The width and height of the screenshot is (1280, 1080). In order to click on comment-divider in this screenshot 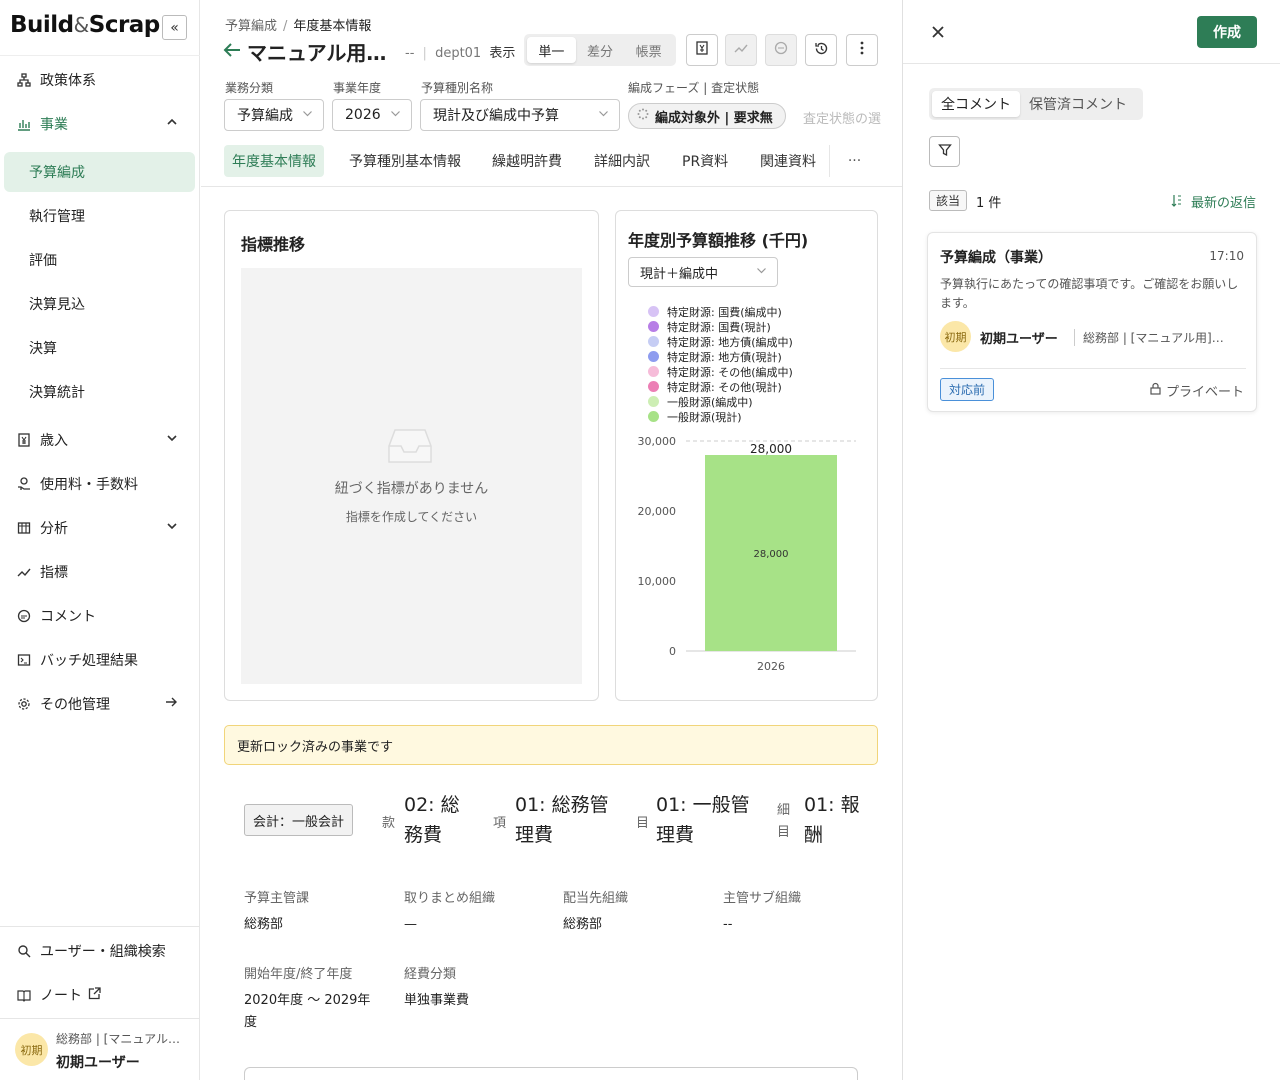, I will do `click(1093, 368)`.